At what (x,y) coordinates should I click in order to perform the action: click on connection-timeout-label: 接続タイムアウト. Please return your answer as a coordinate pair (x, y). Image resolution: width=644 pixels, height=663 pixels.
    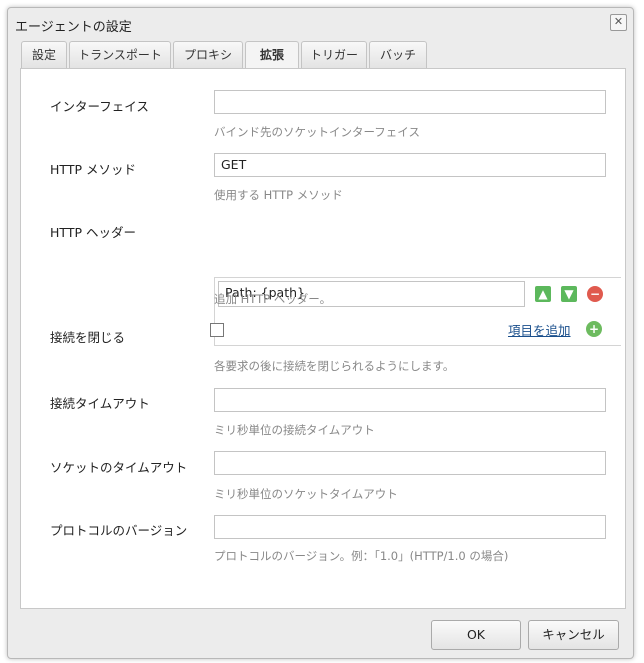
    Looking at the image, I should click on (100, 403).